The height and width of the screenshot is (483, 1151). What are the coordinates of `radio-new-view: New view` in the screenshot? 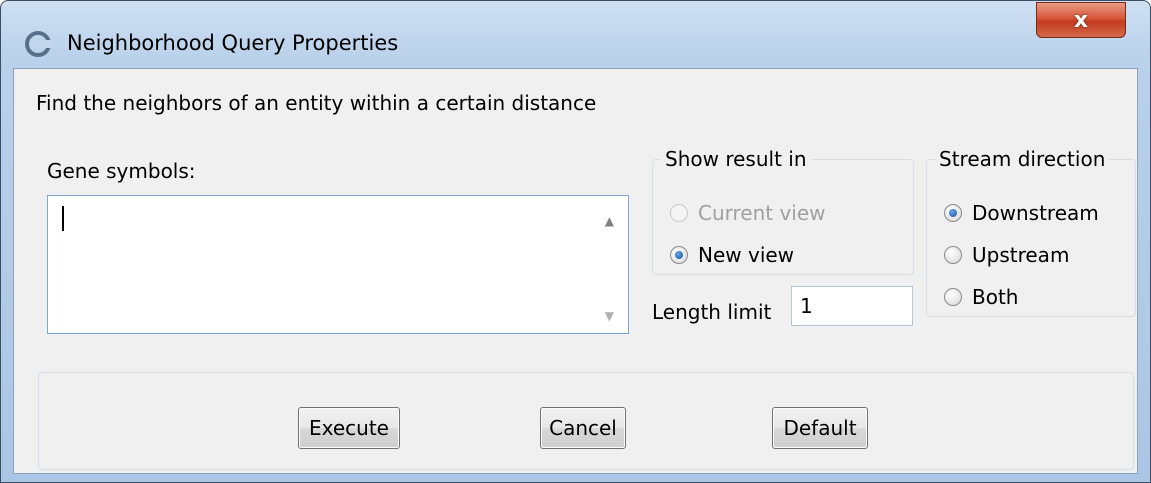 It's located at (732, 255).